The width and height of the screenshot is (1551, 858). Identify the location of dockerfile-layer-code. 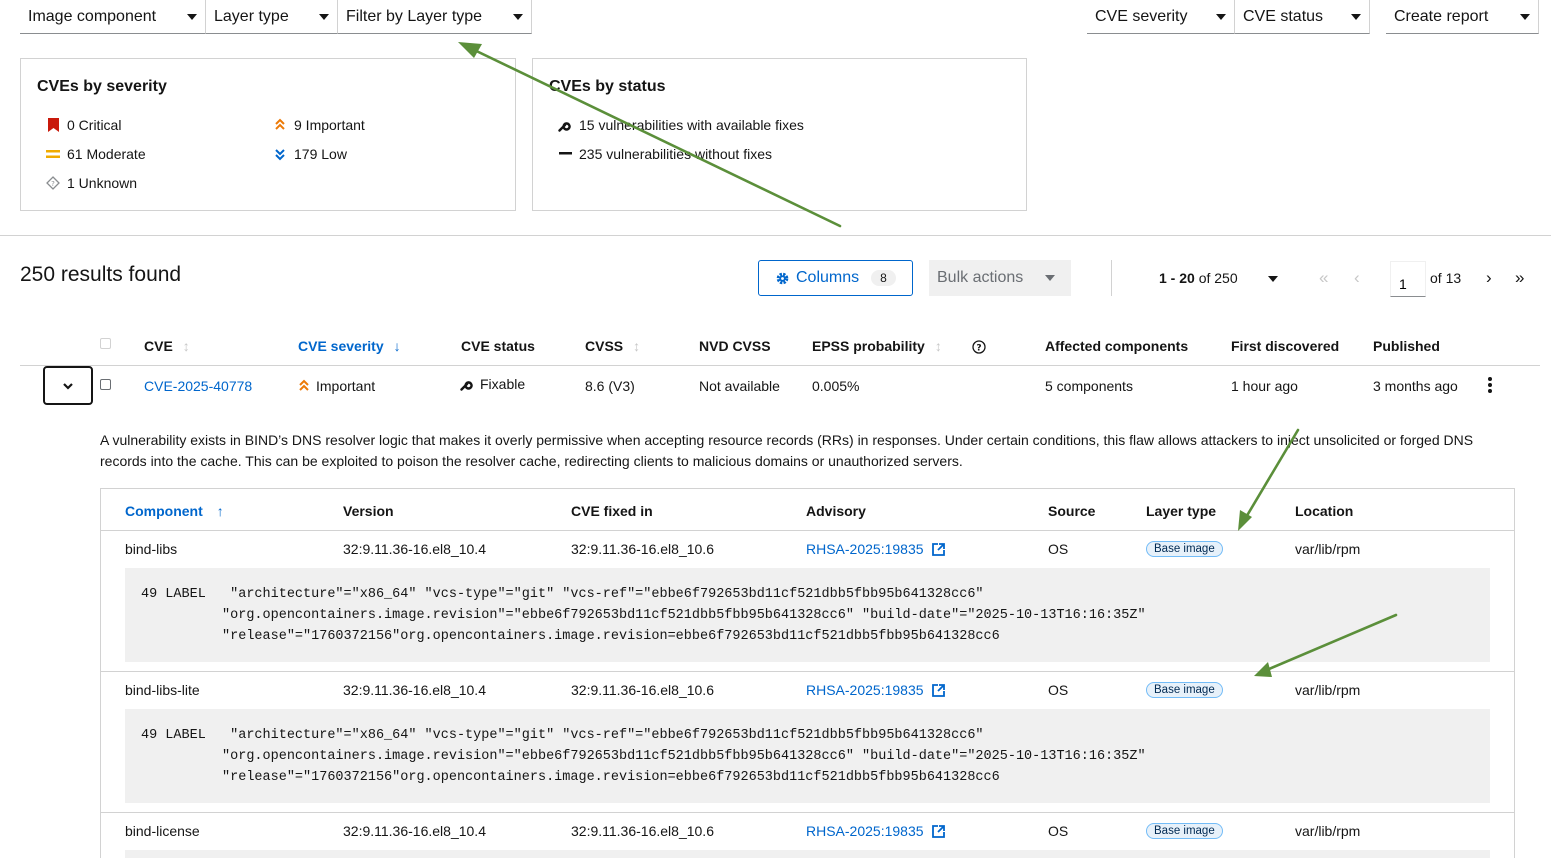
(807, 854).